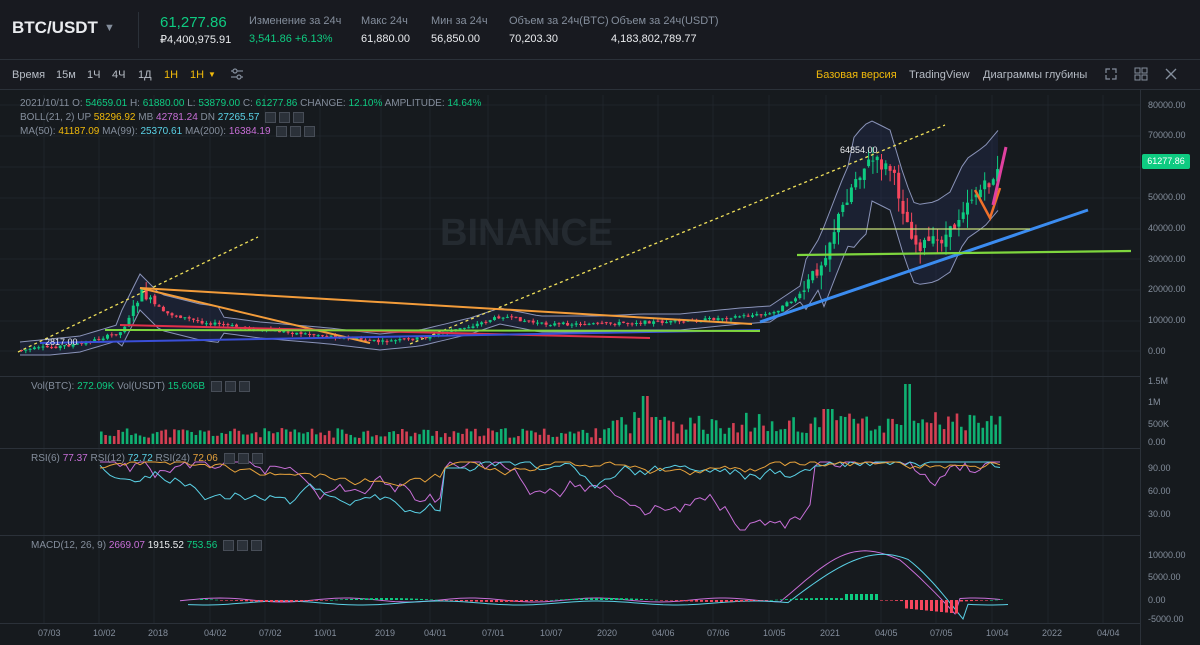 The height and width of the screenshot is (645, 1200). What do you see at coordinates (215, 633) in the screenshot?
I see `time-axis-label: 04/02` at bounding box center [215, 633].